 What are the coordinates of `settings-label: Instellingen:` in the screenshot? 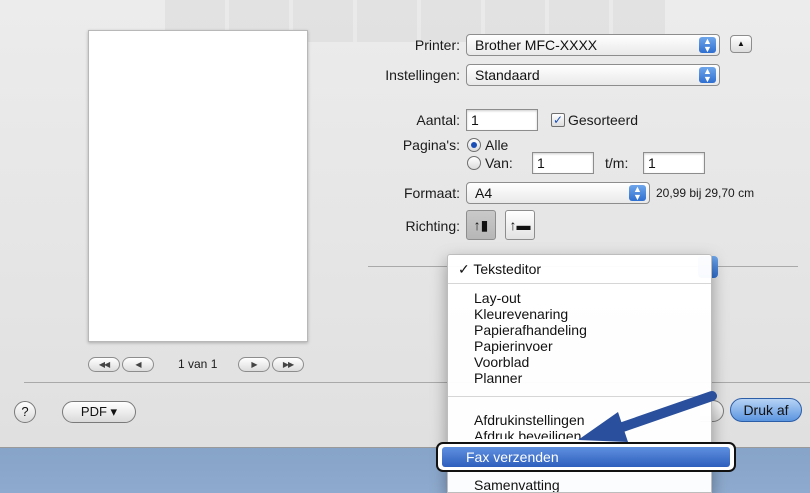 It's located at (422, 75).